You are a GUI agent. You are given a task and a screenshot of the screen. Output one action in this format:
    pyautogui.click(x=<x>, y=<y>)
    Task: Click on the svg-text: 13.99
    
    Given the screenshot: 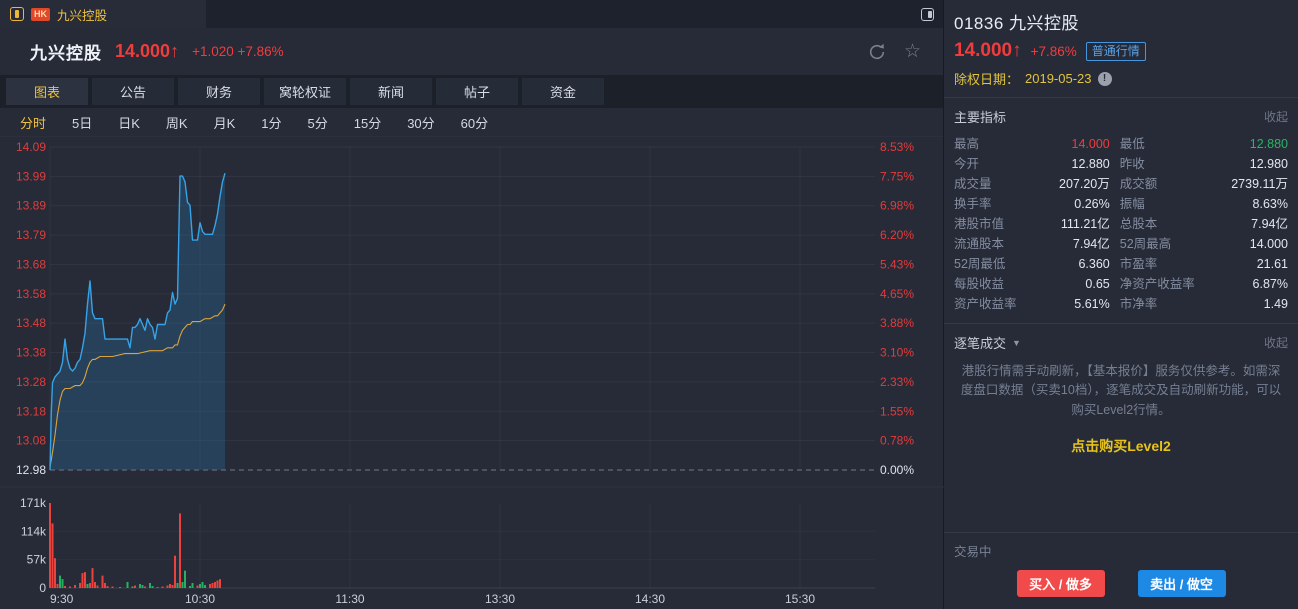 What is the action you would take?
    pyautogui.click(x=31, y=176)
    